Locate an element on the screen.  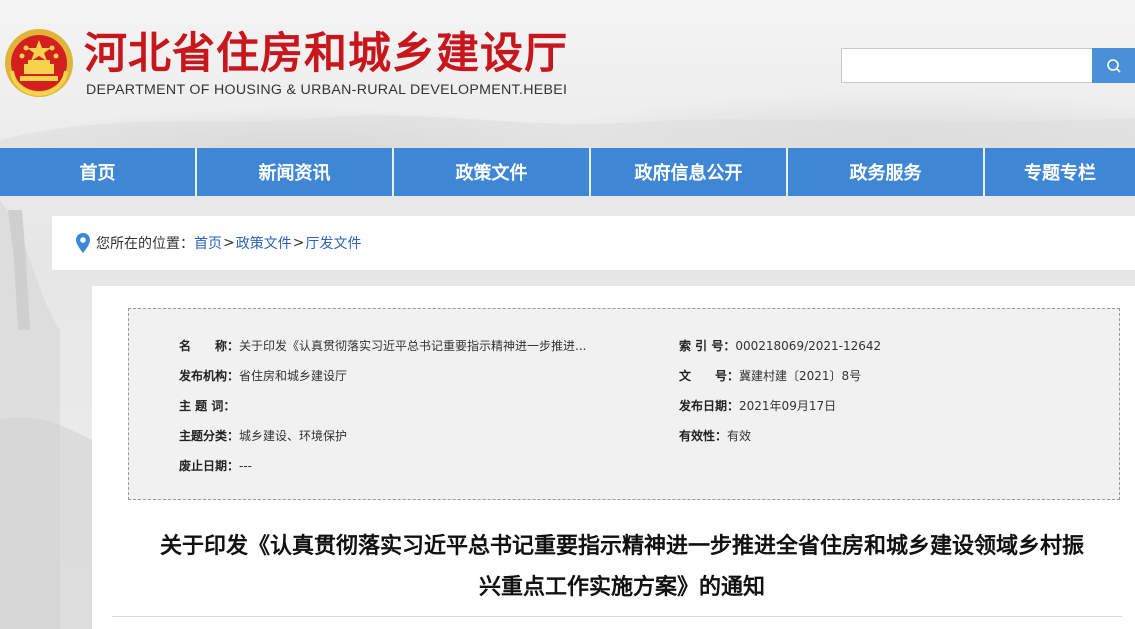
meta-index-value: 000218069/2021-12642 is located at coordinates (808, 345).